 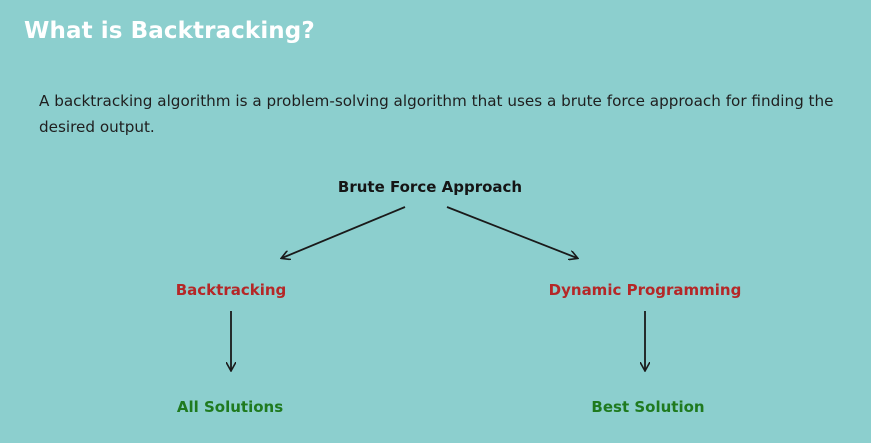 What do you see at coordinates (231, 290) in the screenshot?
I see `node-backtracking: Backtracking` at bounding box center [231, 290].